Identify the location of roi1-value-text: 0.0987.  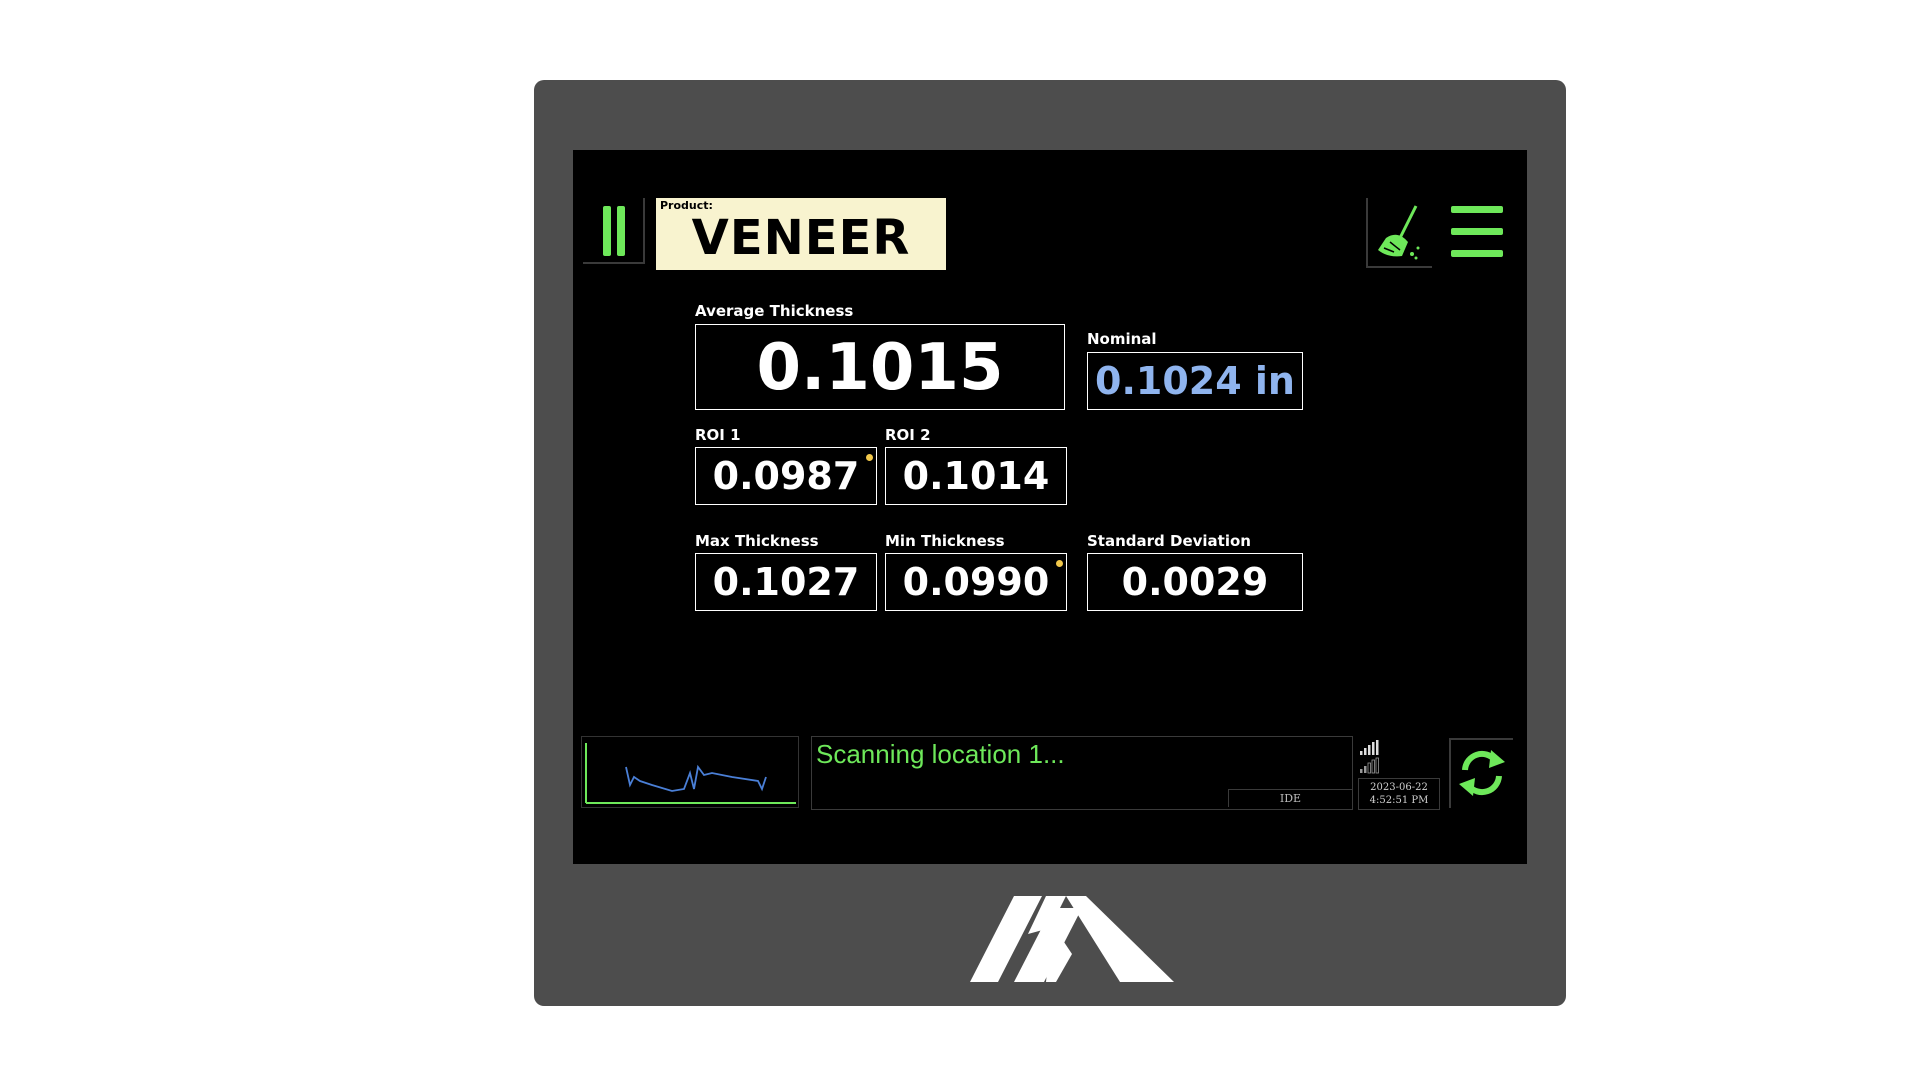
(786, 476).